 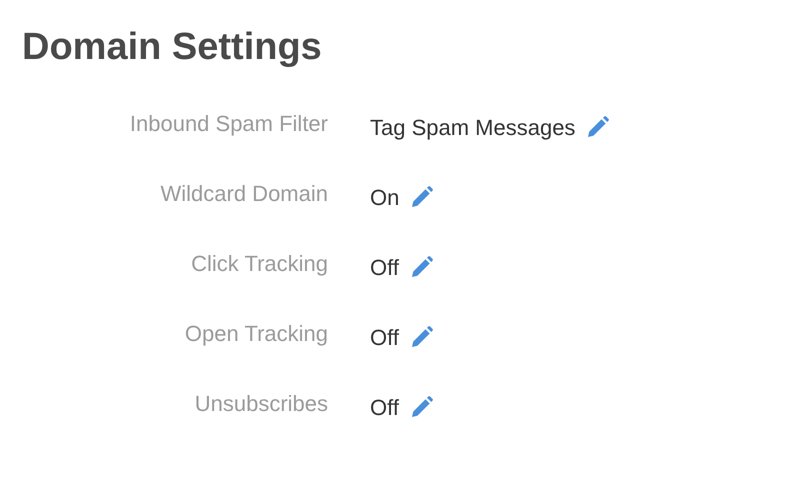 I want to click on setting-label: Click Tracking, so click(x=259, y=264).